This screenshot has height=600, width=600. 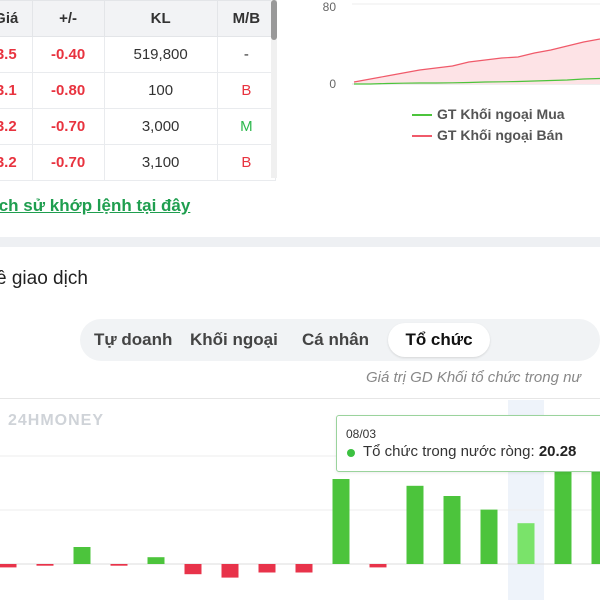 I want to click on trade-table-header: Giá +/- KL M/B, so click(x=138, y=18).